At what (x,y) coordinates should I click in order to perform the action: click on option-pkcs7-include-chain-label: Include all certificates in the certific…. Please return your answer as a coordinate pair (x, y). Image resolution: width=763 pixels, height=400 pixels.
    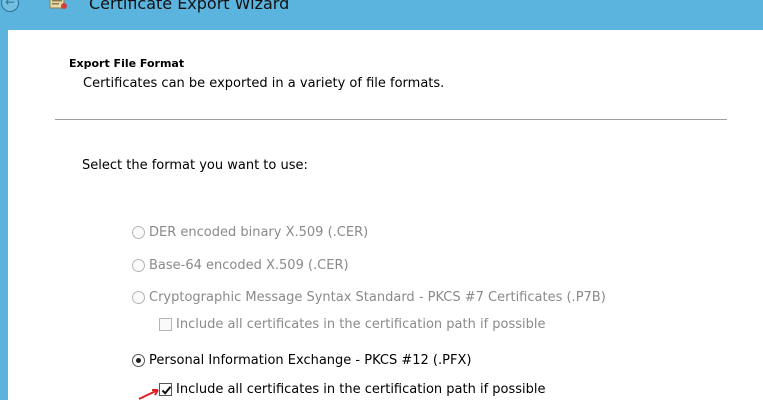
    Looking at the image, I should click on (361, 324).